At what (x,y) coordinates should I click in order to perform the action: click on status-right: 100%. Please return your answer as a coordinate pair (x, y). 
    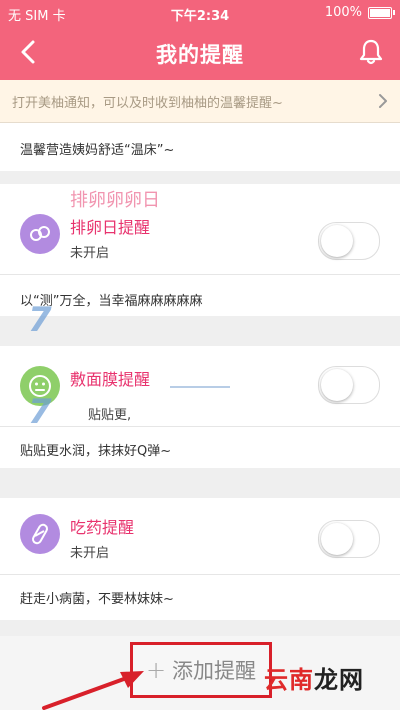
    Looking at the image, I should click on (359, 12).